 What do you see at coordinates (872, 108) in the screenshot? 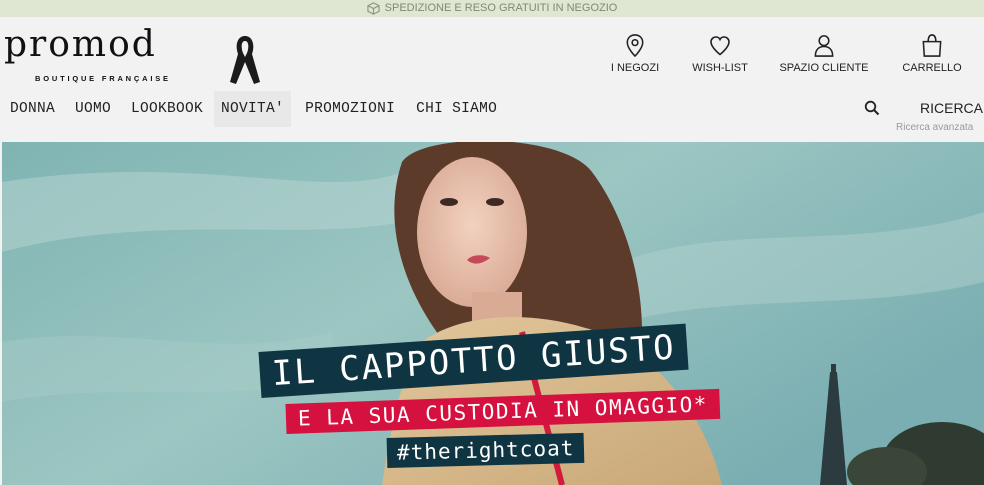
I see `search-icon` at bounding box center [872, 108].